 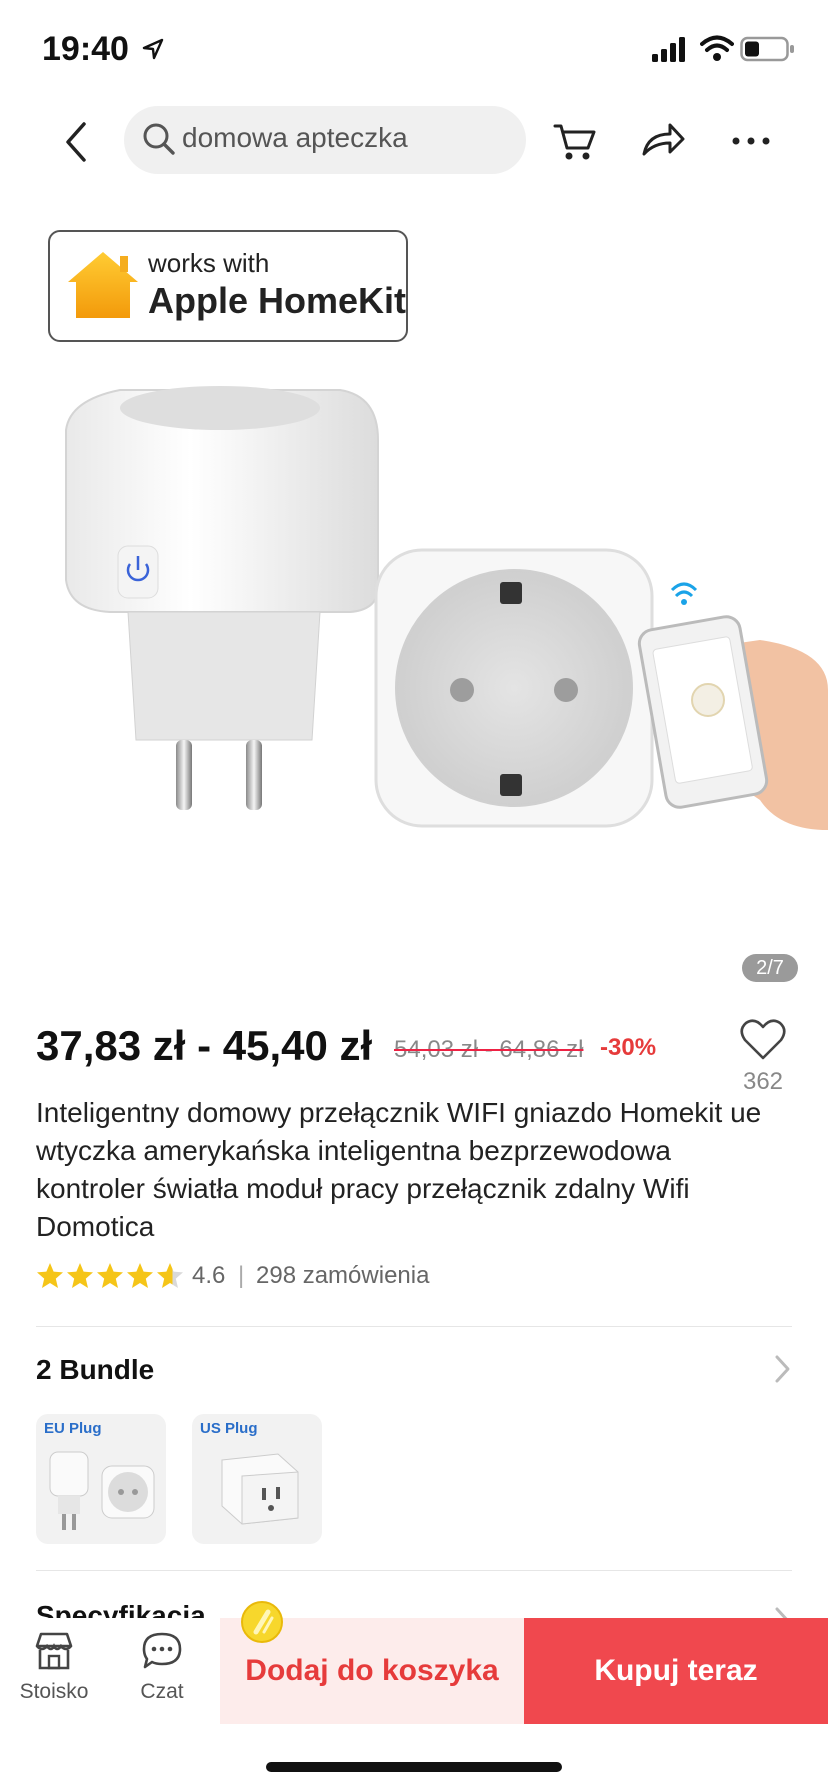 I want to click on buy-now-button: Kupuj teraz, so click(x=676, y=1671).